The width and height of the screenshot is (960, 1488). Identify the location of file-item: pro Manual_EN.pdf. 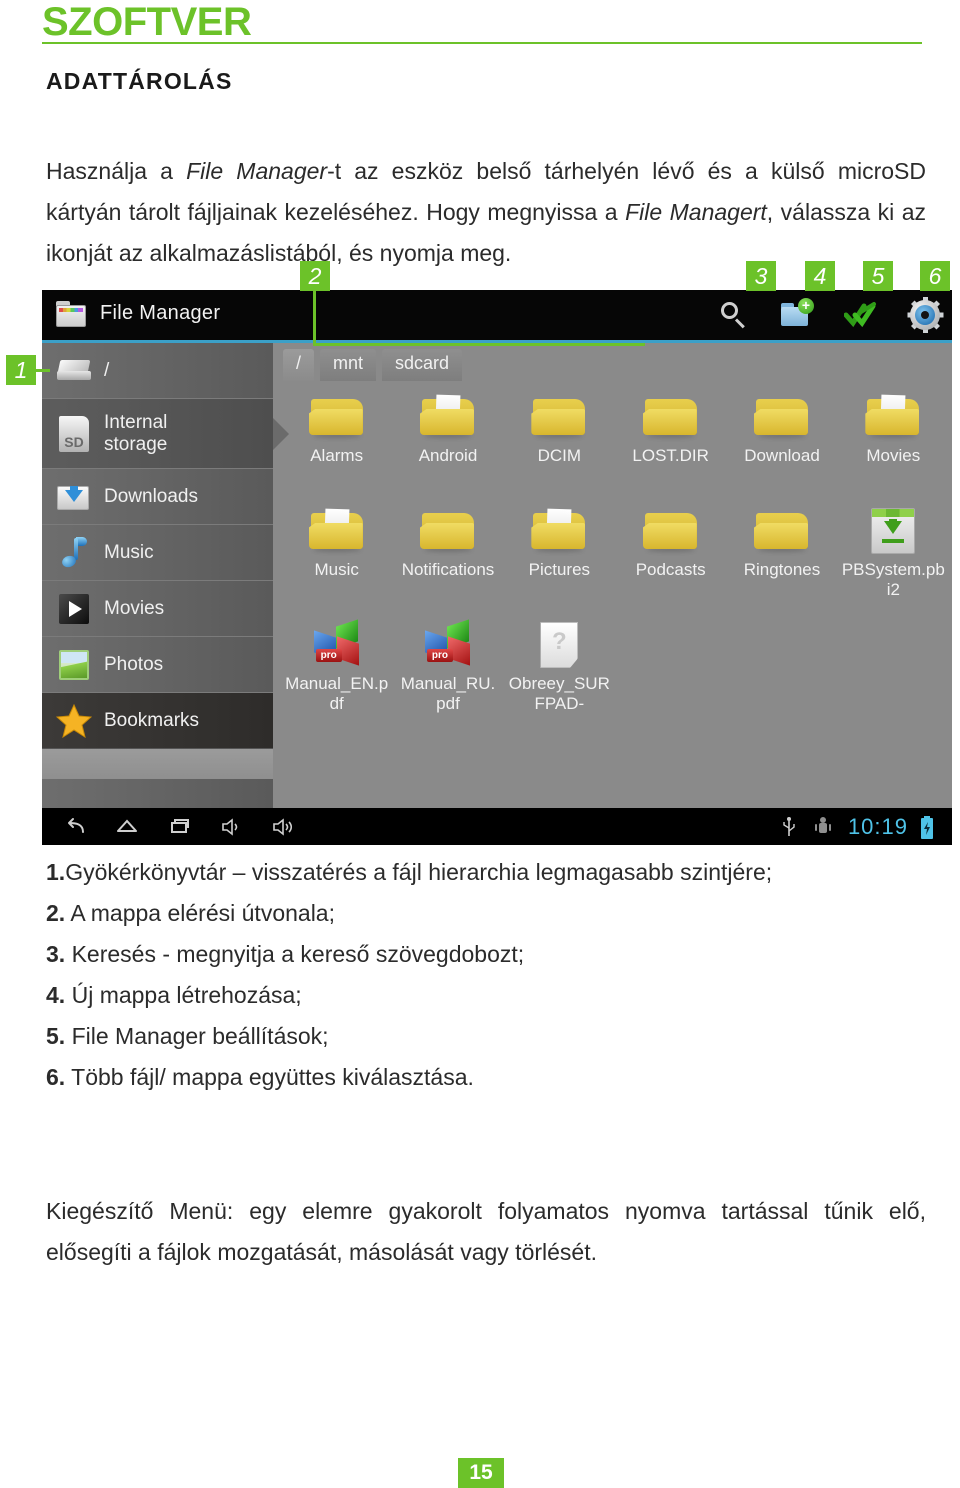
(336, 667).